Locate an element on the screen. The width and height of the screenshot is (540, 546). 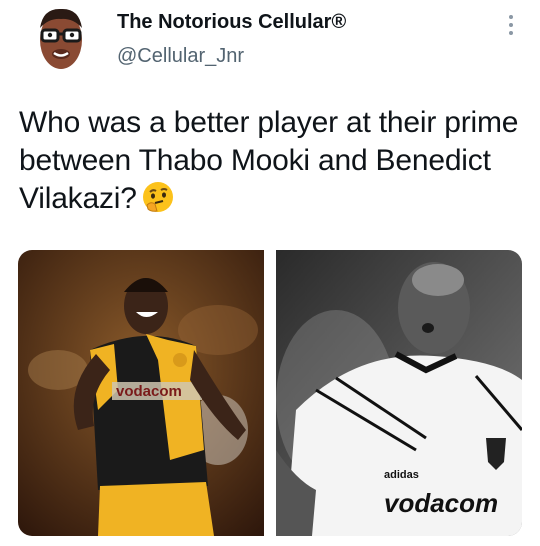
display-name: The Notorious Cellular® is located at coordinates (231, 22).